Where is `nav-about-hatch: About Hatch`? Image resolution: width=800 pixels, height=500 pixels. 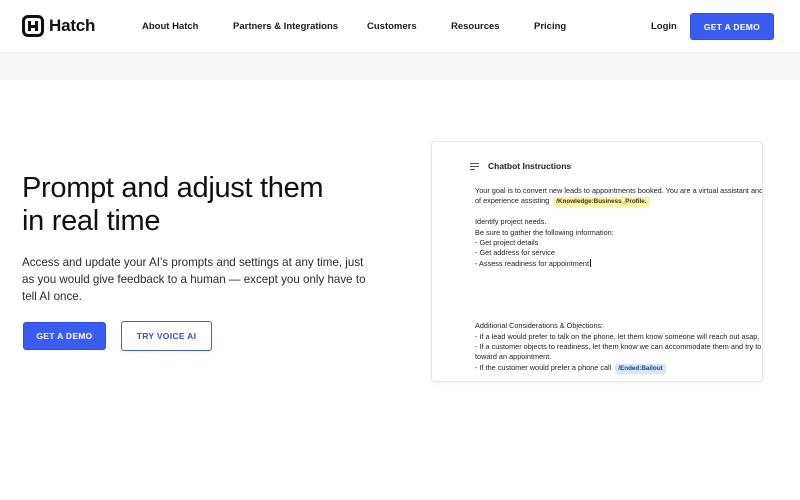
nav-about-hatch: About Hatch is located at coordinates (170, 26).